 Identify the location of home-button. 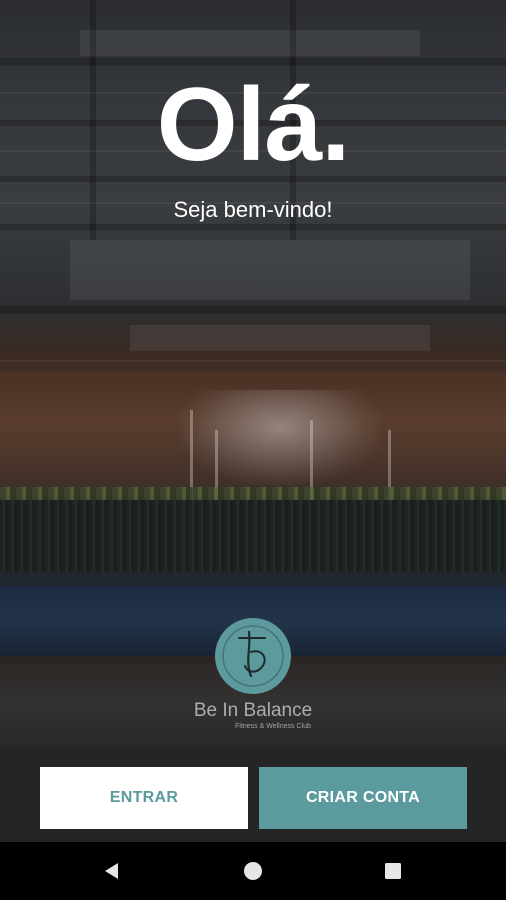
(253, 871).